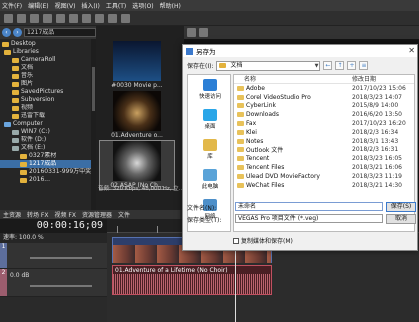  I want to click on file-row: Fax 2017/10/23 16:20, so click(324, 123).